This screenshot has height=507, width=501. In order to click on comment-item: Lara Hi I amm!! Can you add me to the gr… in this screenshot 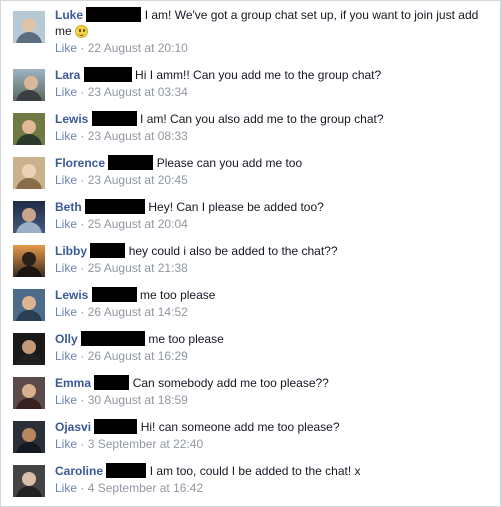, I will do `click(252, 87)`.